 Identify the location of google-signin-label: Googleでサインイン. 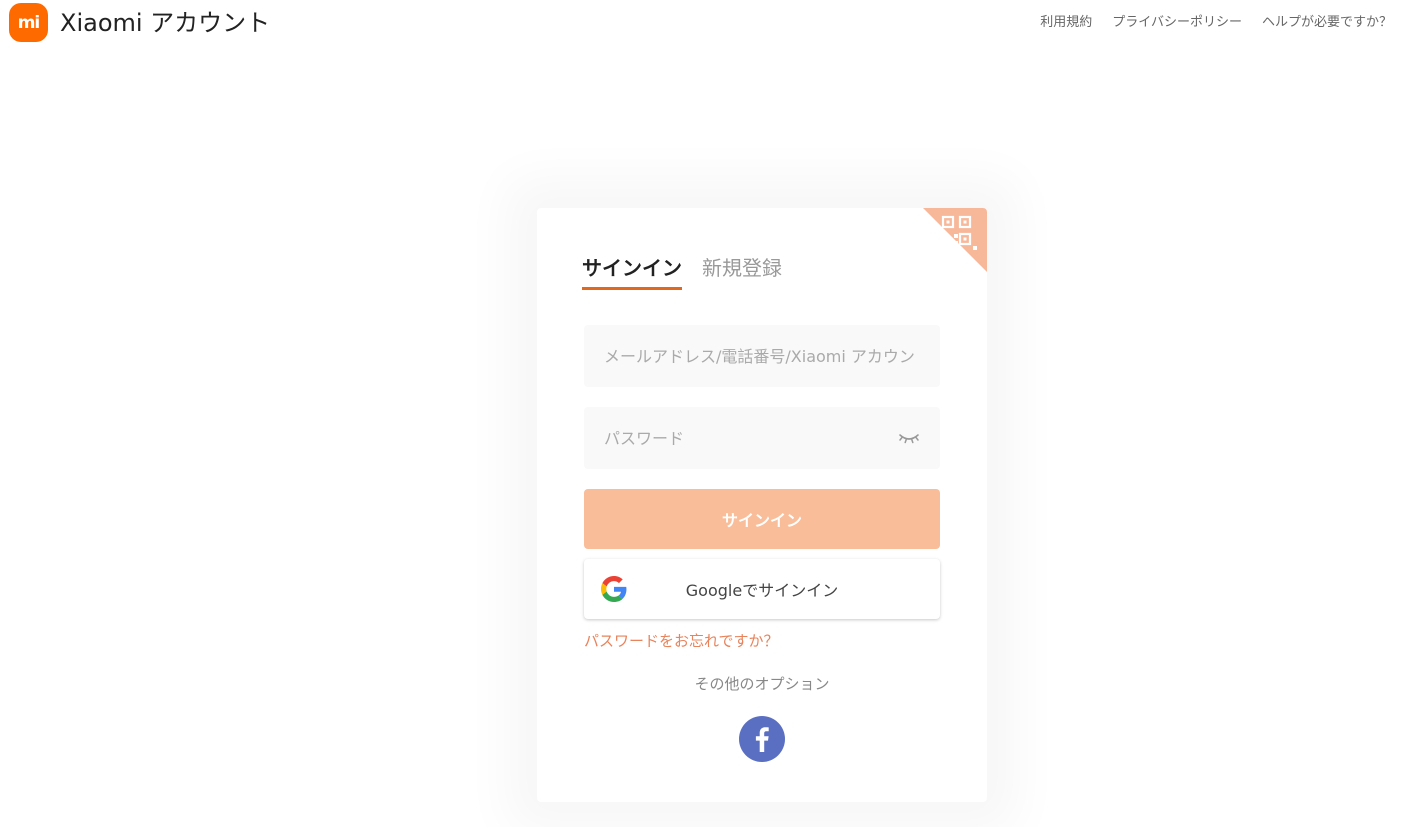
(762, 590).